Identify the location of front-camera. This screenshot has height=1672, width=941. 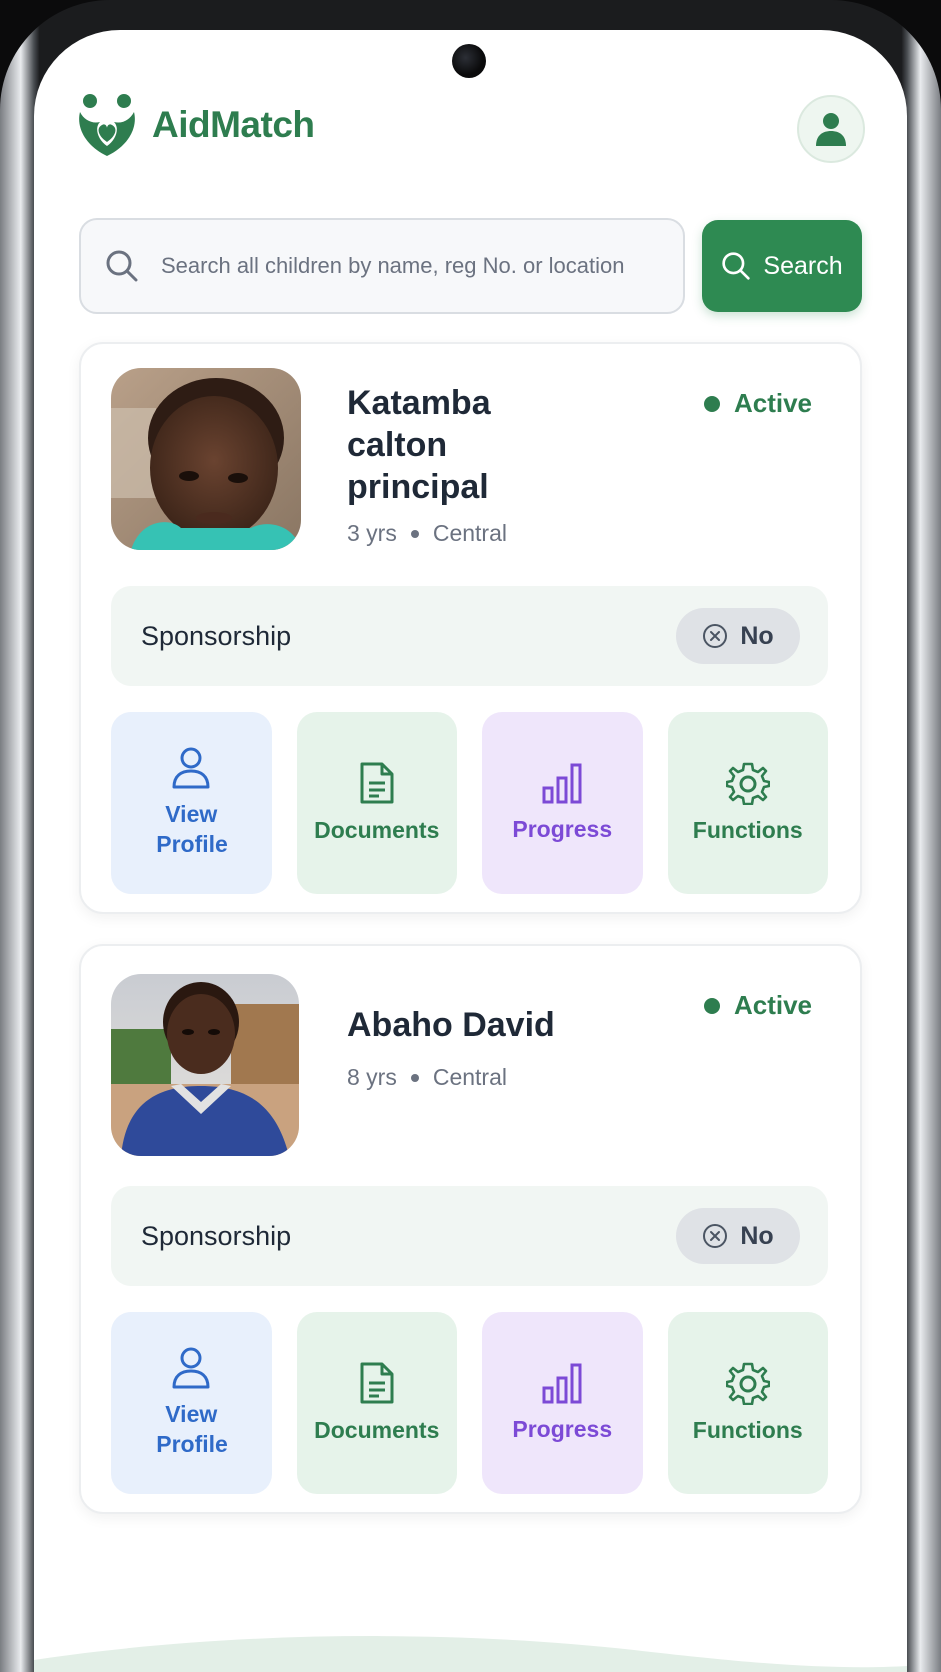
(469, 61).